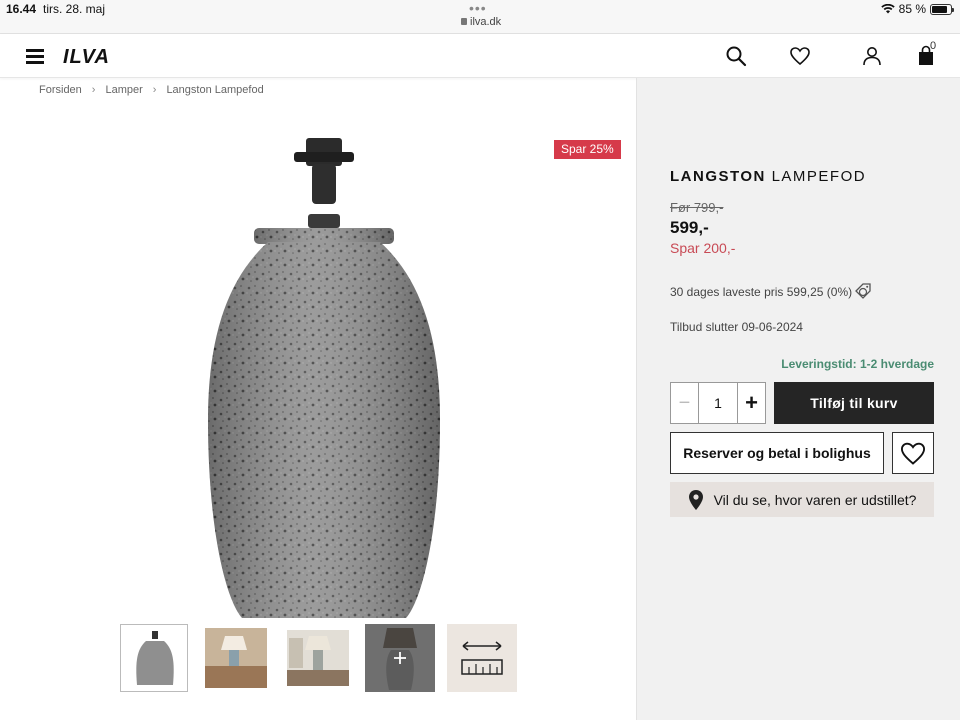  I want to click on status-date: tirs. 28. maj, so click(74, 9).